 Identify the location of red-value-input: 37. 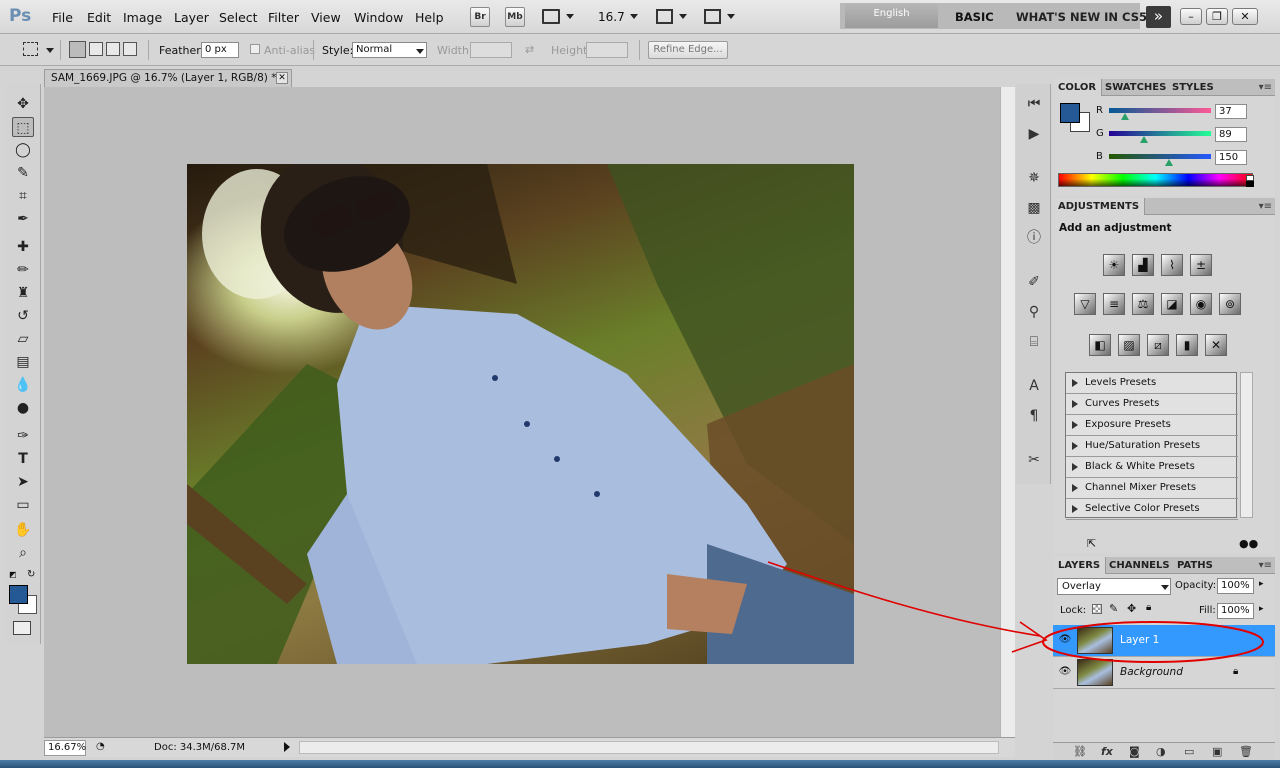
(1231, 111).